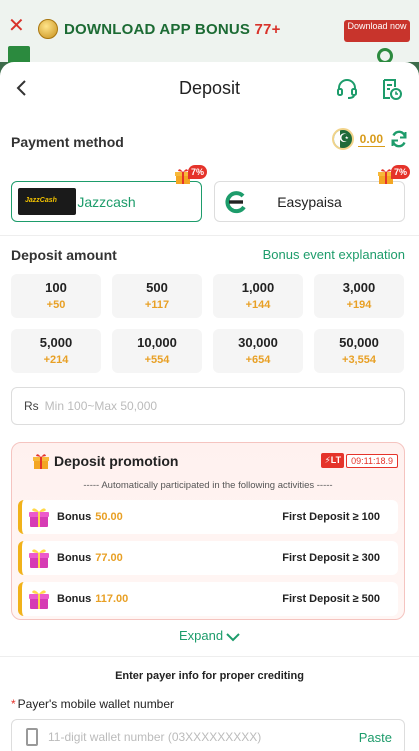 The width and height of the screenshot is (419, 751). What do you see at coordinates (347, 89) in the screenshot?
I see `headset-support-icon` at bounding box center [347, 89].